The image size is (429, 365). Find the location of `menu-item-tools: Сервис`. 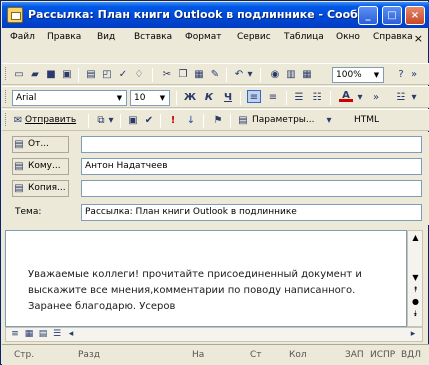

menu-item-tools: Сервис is located at coordinates (254, 37).